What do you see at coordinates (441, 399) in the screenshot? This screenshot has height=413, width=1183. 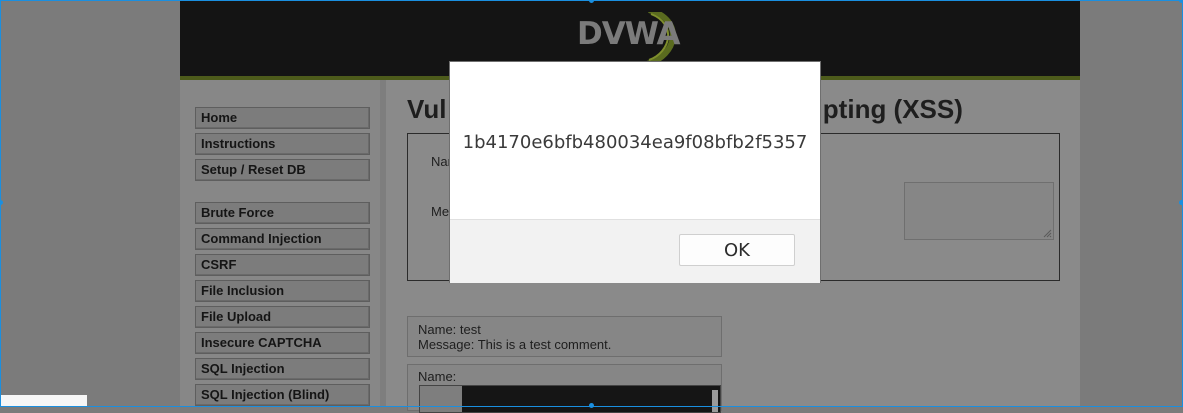 I see `injected-element-left` at bounding box center [441, 399].